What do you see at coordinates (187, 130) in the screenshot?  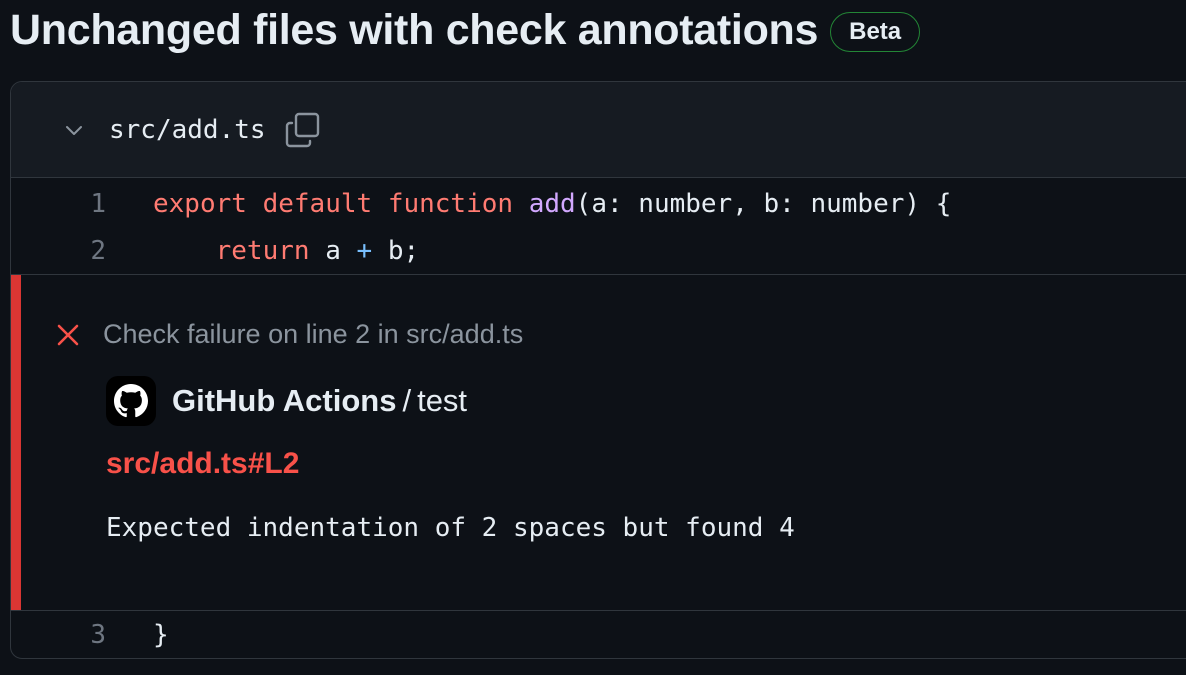 I see `file-path: src/add.ts` at bounding box center [187, 130].